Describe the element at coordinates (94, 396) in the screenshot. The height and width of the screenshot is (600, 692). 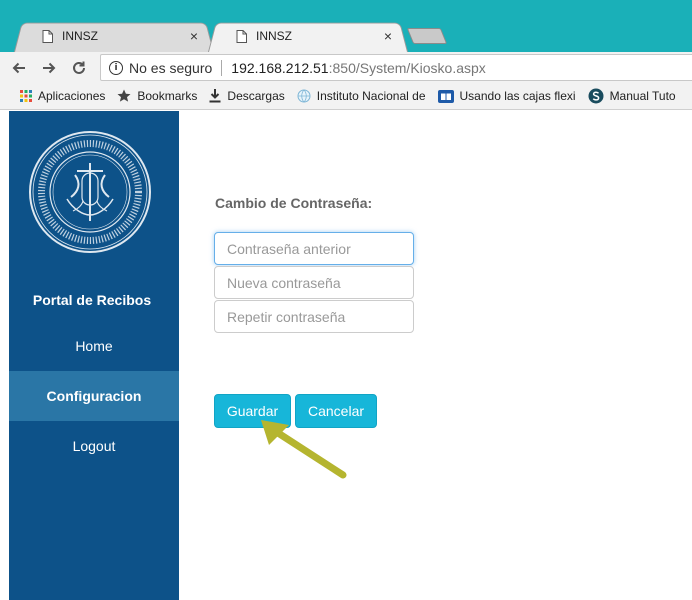
I see `sidebar-item-configuracion: Configuracion` at that location.